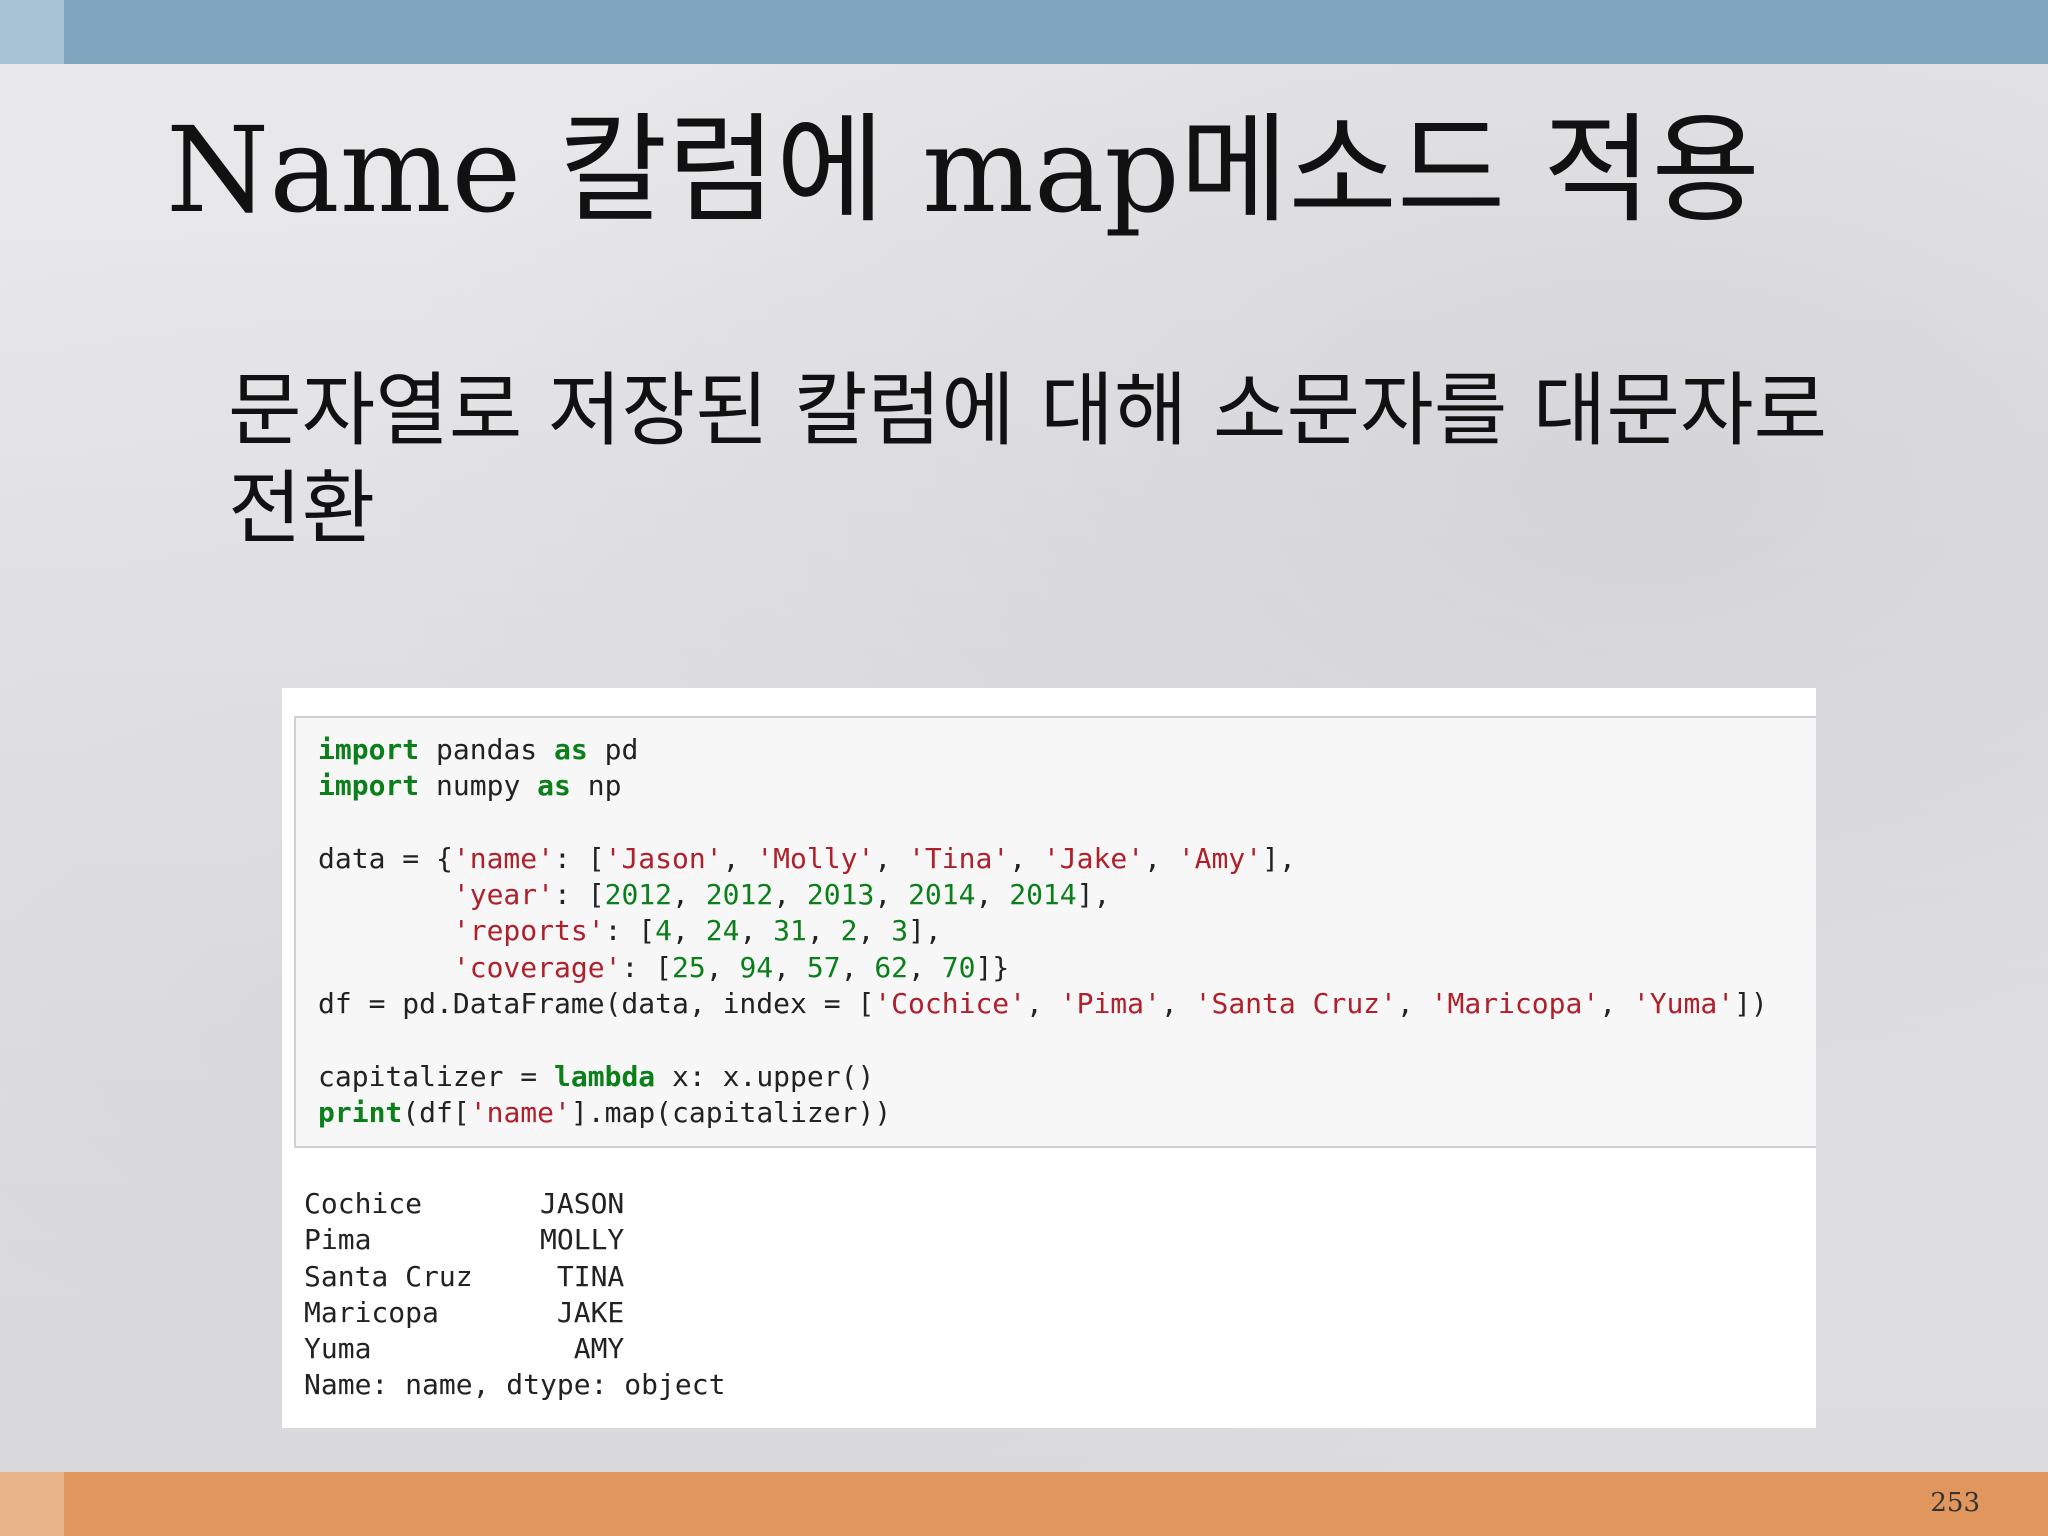 The image size is (2048, 1536). Describe the element at coordinates (478, 749) in the screenshot. I see `code-line-1: import pandas as pd` at that location.